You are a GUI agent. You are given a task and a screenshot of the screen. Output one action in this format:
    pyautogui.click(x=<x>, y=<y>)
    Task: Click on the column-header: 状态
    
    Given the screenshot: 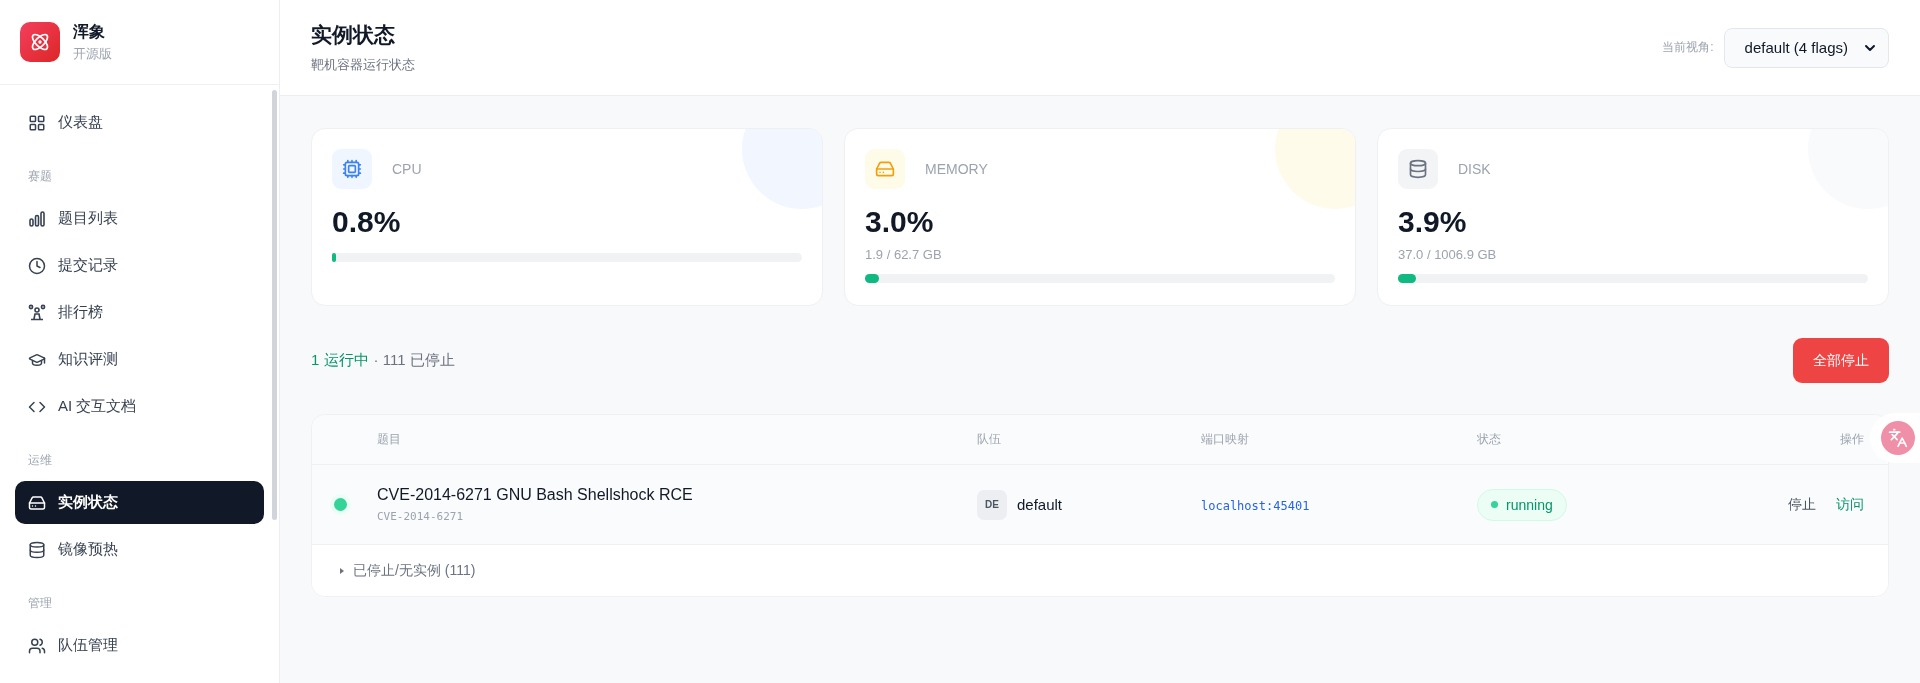 What is the action you would take?
    pyautogui.click(x=1489, y=439)
    